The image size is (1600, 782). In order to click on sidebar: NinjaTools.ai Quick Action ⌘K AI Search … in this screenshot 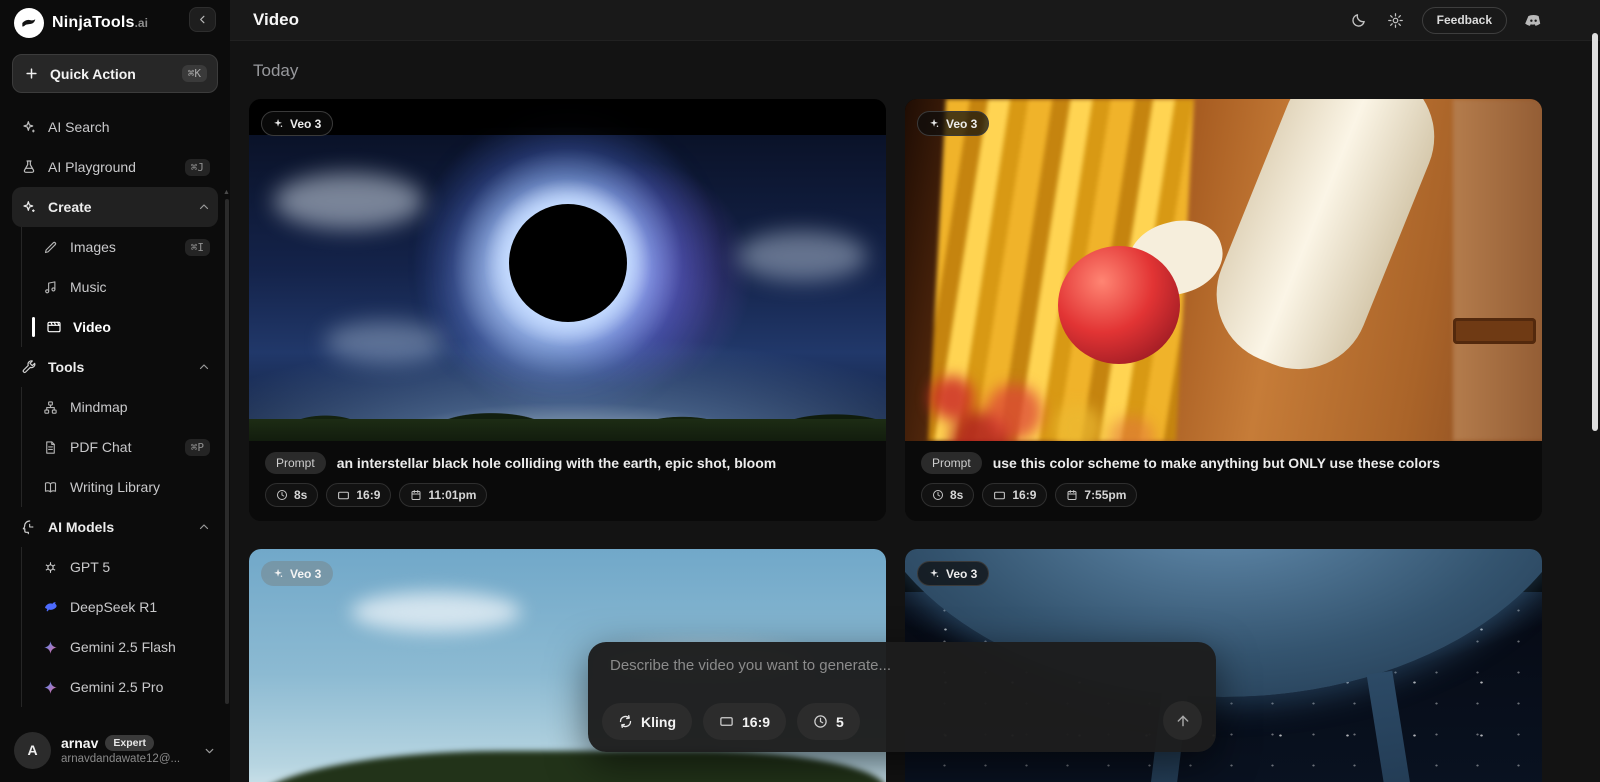, I will do `click(115, 391)`.